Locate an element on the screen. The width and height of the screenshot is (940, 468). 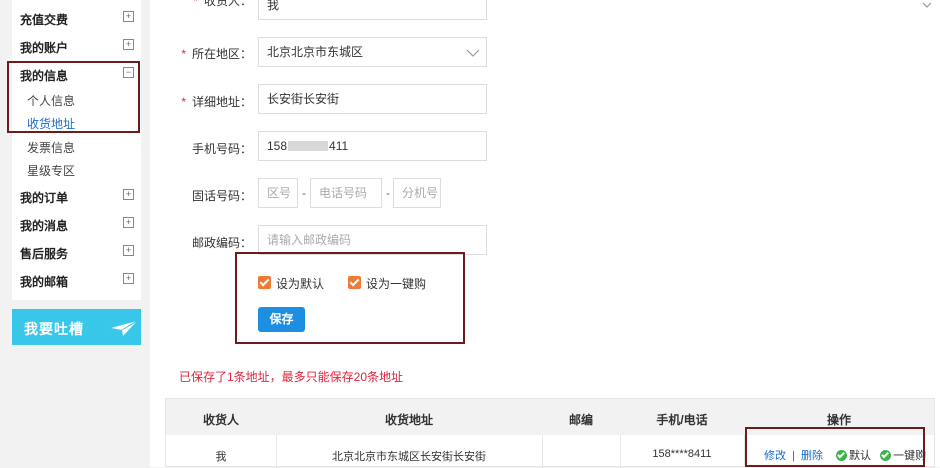
nav-account: 我的账户 + is located at coordinates (76, 46).